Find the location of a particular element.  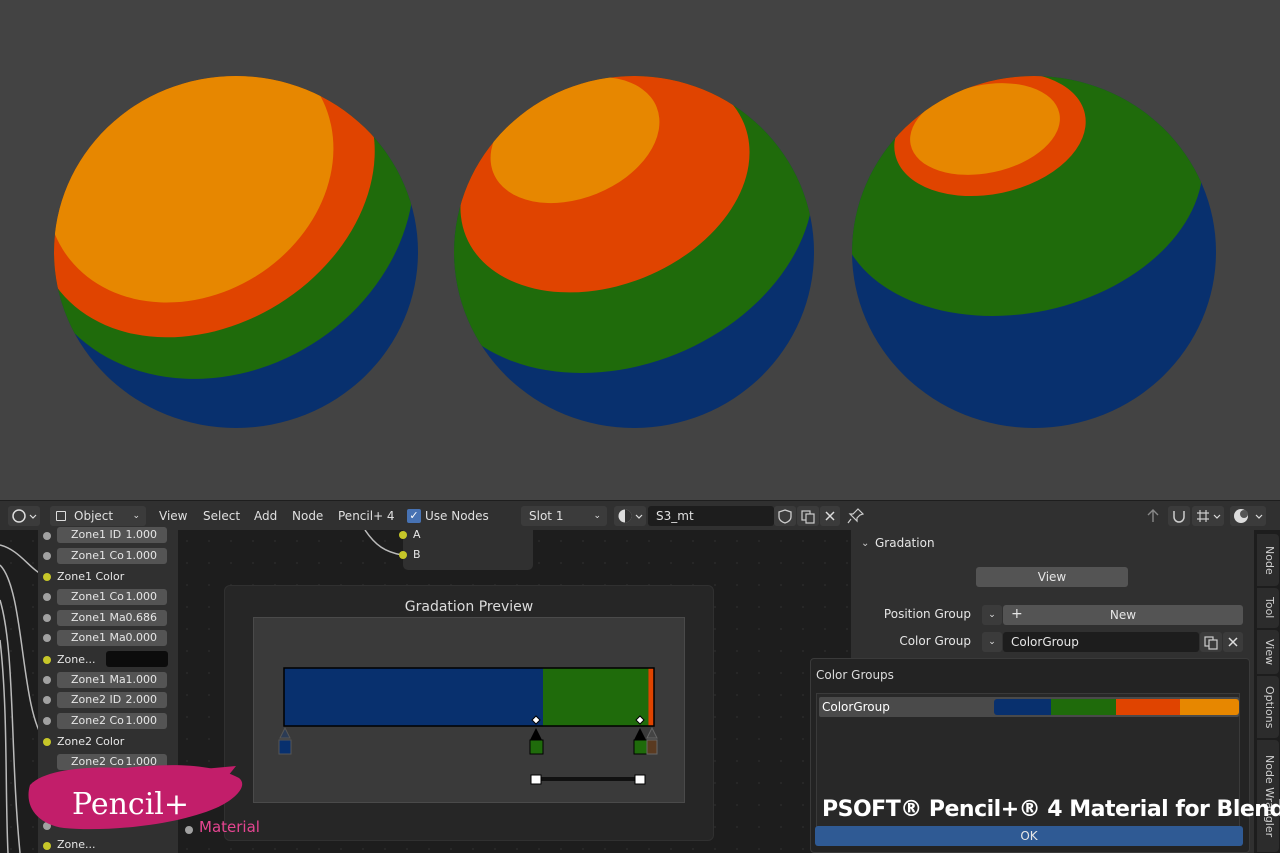

editor-type-button is located at coordinates (24, 516).